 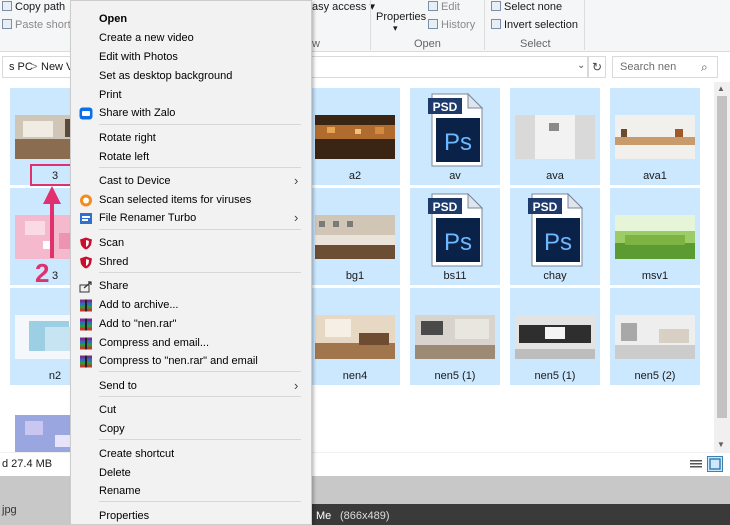 What do you see at coordinates (115, 473) in the screenshot?
I see `menu-item-label: Delete` at bounding box center [115, 473].